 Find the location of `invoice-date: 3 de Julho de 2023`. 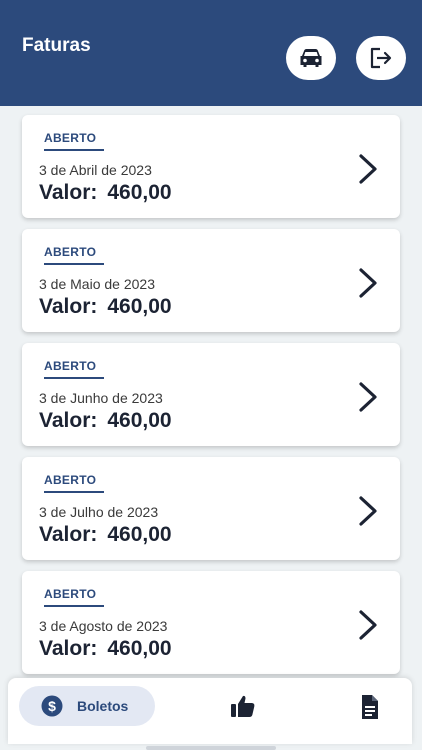

invoice-date: 3 de Julho de 2023 is located at coordinates (99, 512).